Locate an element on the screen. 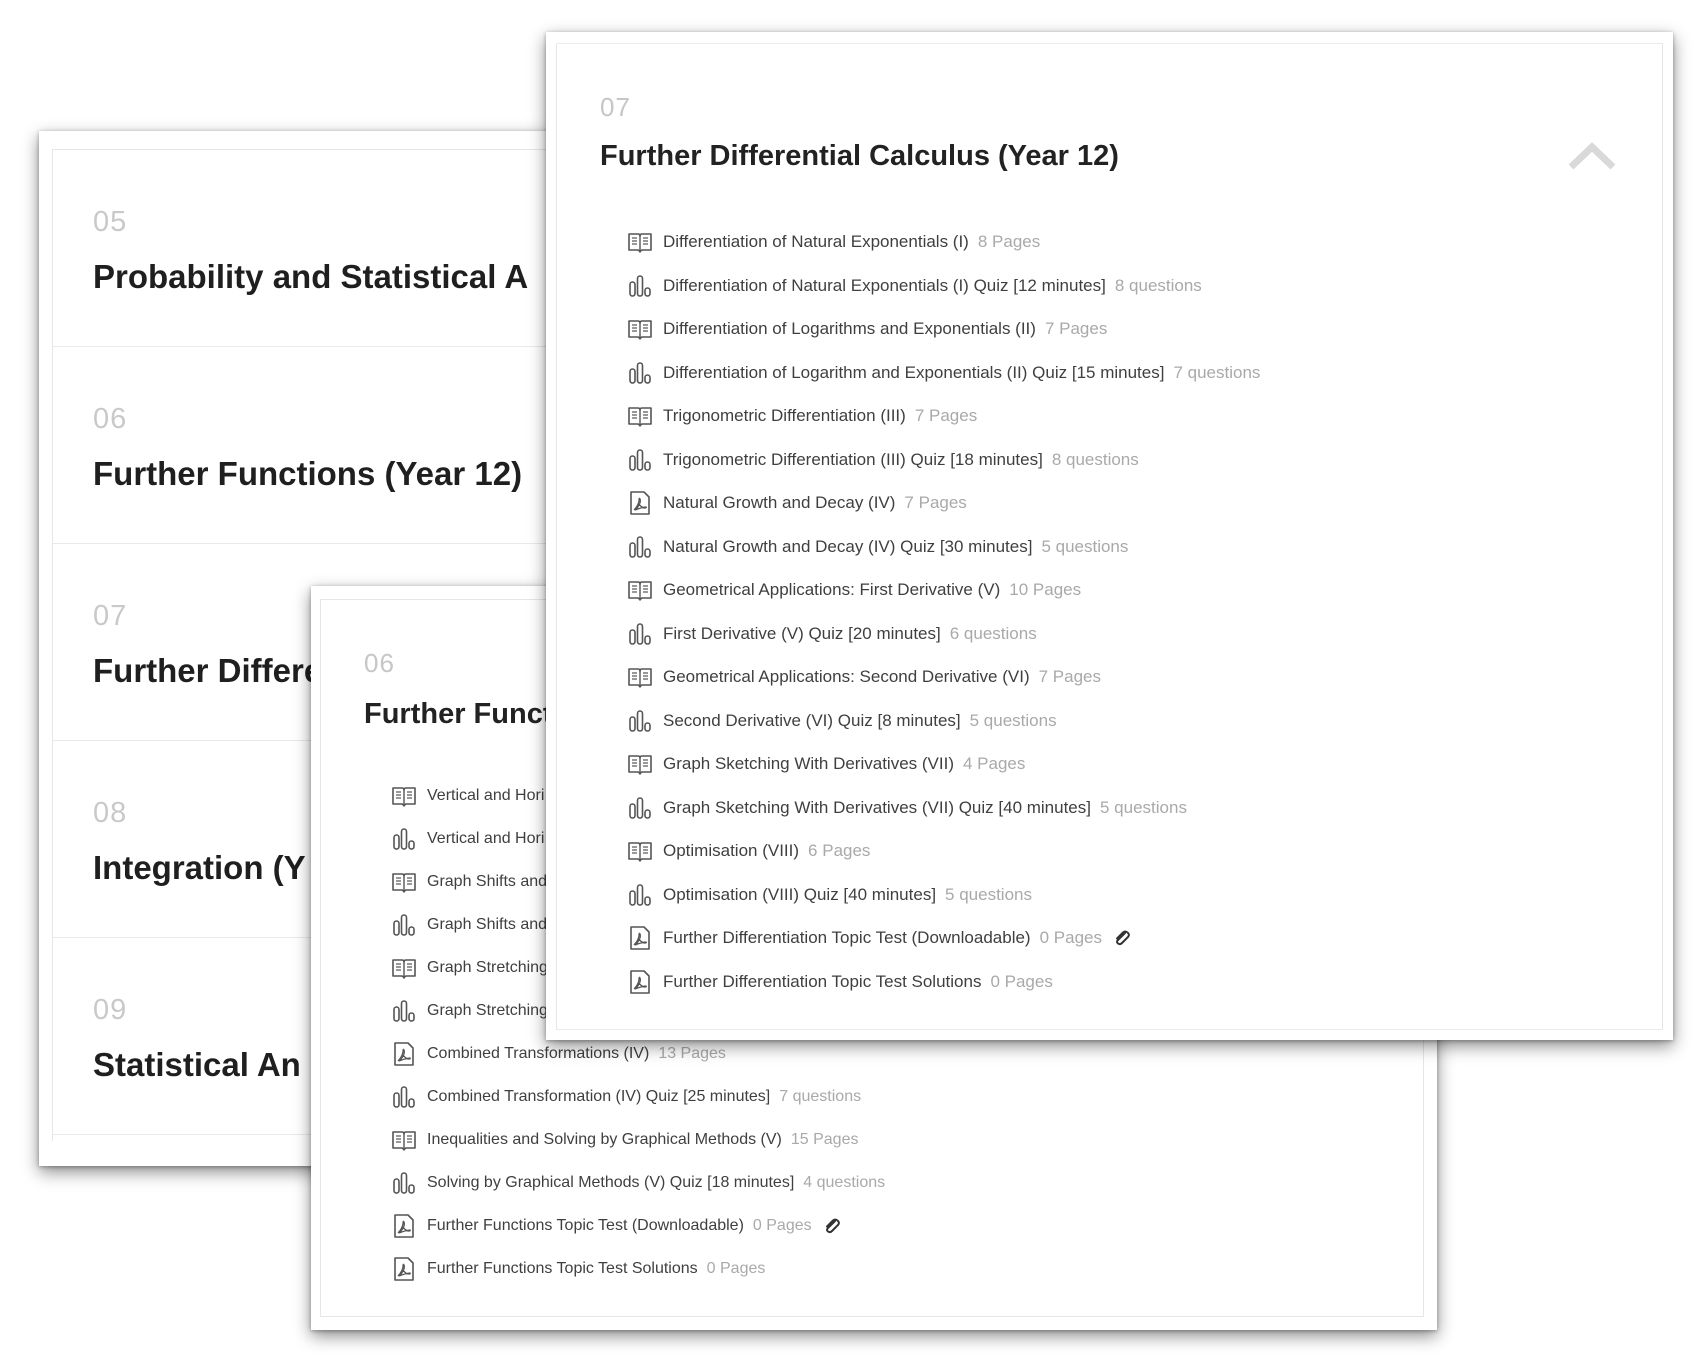 This screenshot has width=1705, height=1358. collapse-section-button is located at coordinates (1592, 155).